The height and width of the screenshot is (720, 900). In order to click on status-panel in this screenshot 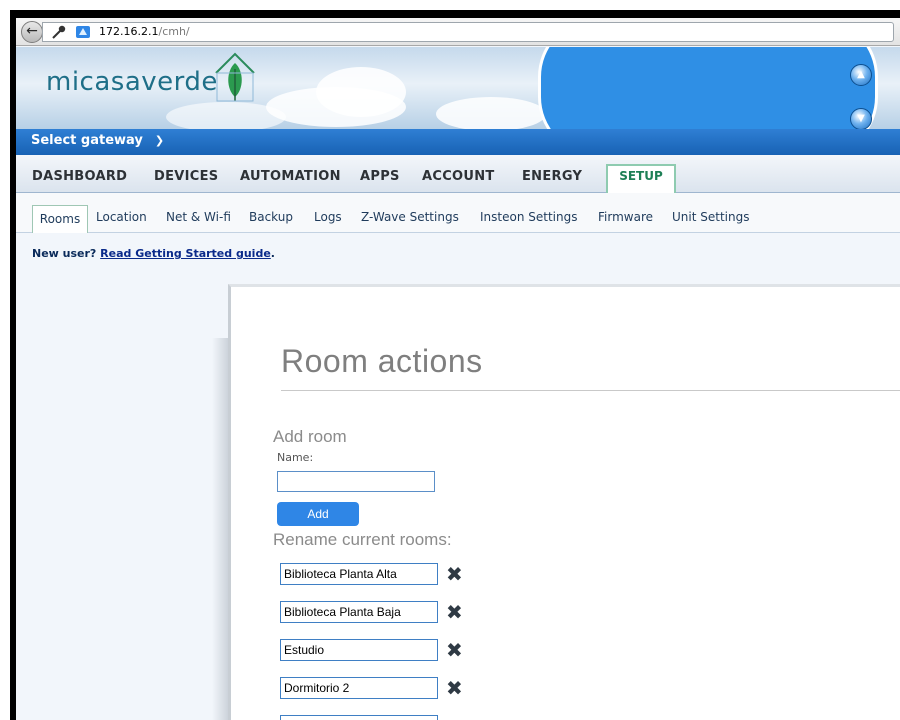, I will do `click(708, 88)`.